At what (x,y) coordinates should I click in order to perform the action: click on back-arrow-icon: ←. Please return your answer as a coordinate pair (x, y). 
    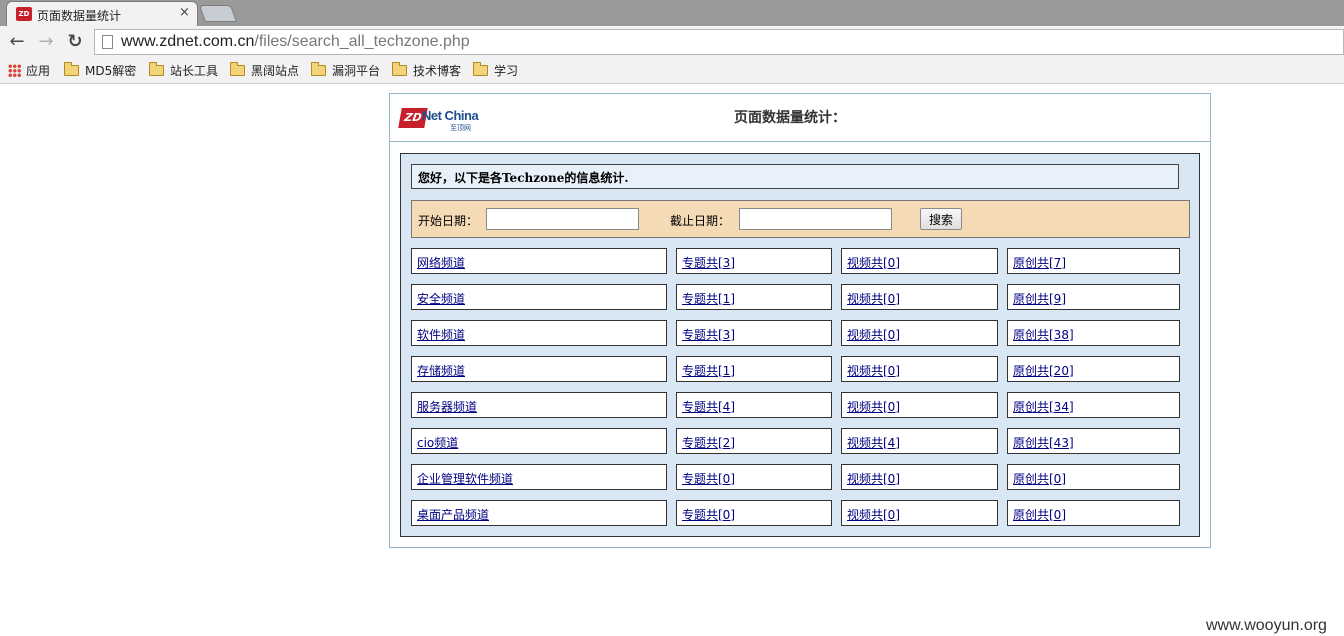
    Looking at the image, I should click on (17, 42).